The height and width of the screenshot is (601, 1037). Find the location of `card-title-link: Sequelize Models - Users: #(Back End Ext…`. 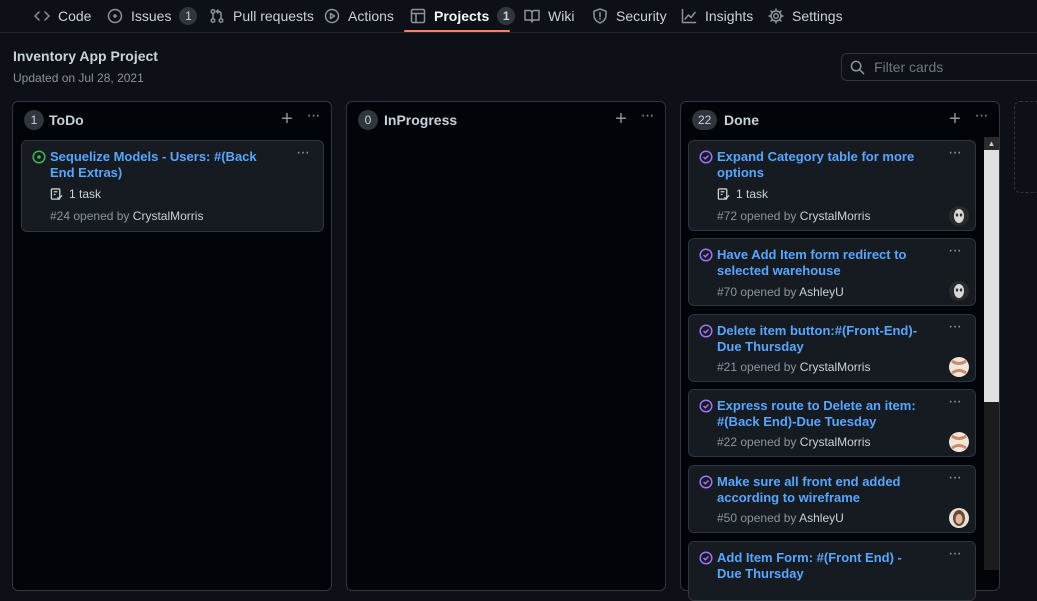

card-title-link: Sequelize Models - Users: #(Back End Ext… is located at coordinates (160, 165).